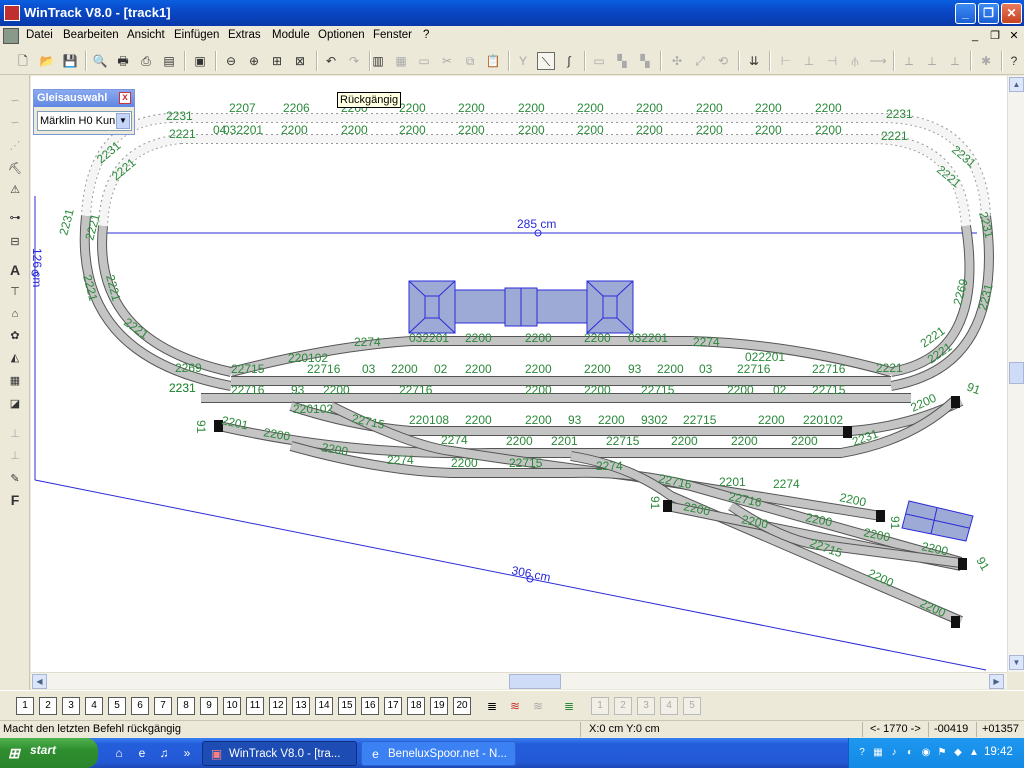 This screenshot has height=768, width=1024. What do you see at coordinates (49, 753) in the screenshot?
I see `start-button: ⊞ start` at bounding box center [49, 753].